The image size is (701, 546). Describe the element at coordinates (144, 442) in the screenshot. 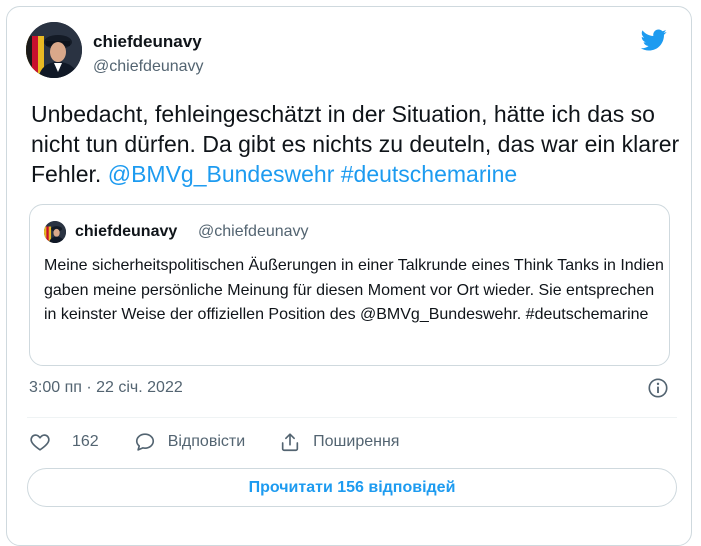

I see `reply-bubble-icon` at that location.